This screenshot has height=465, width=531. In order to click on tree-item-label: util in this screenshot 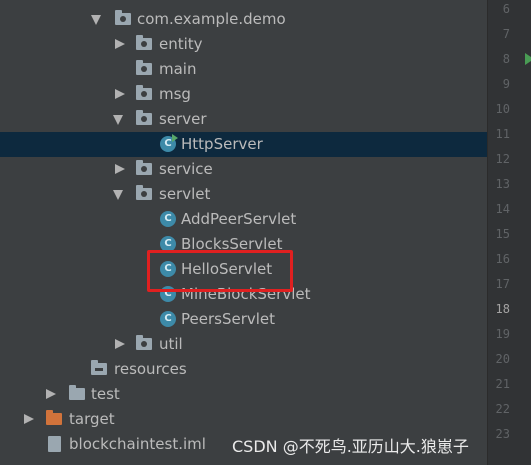, I will do `click(171, 344)`.